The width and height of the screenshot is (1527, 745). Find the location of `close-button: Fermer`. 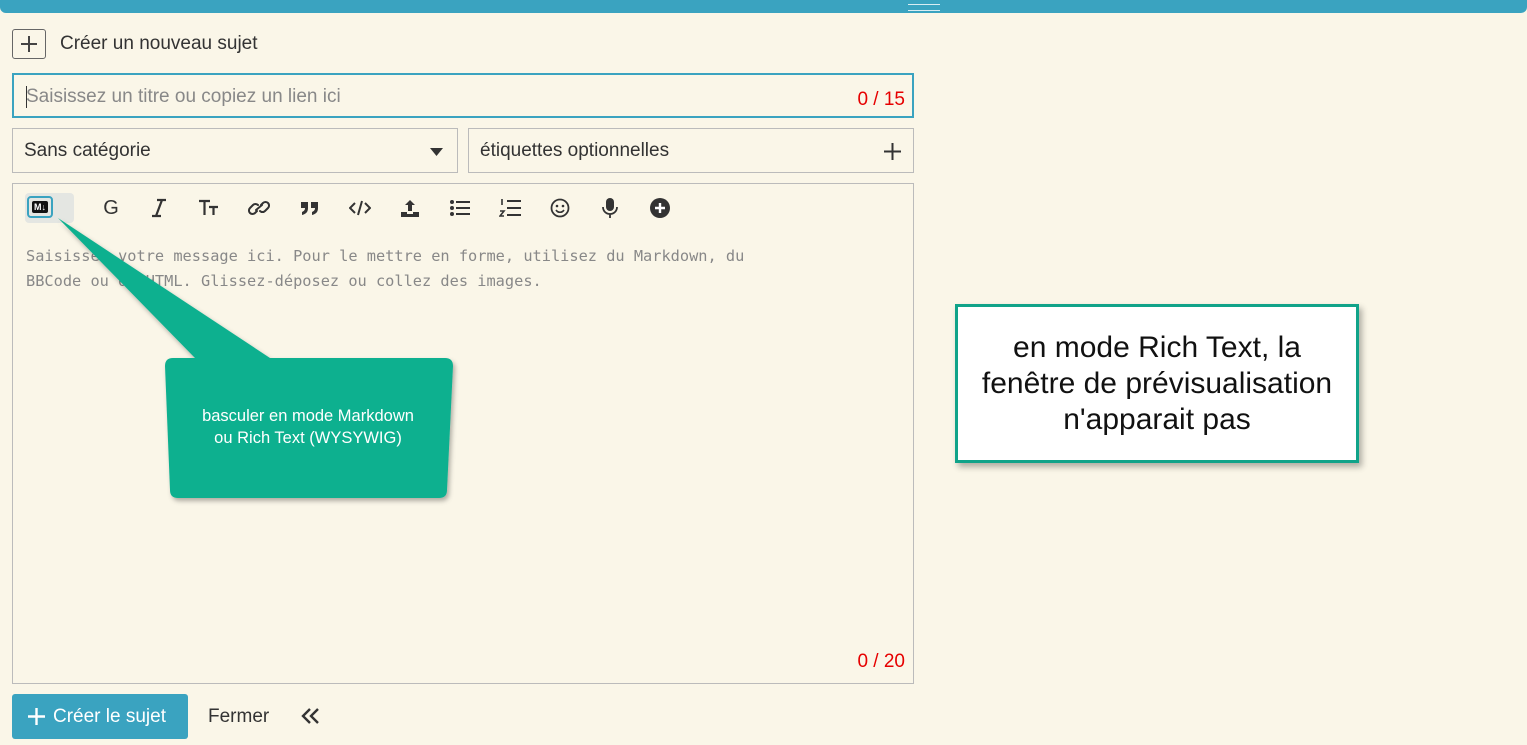

close-button: Fermer is located at coordinates (238, 717).